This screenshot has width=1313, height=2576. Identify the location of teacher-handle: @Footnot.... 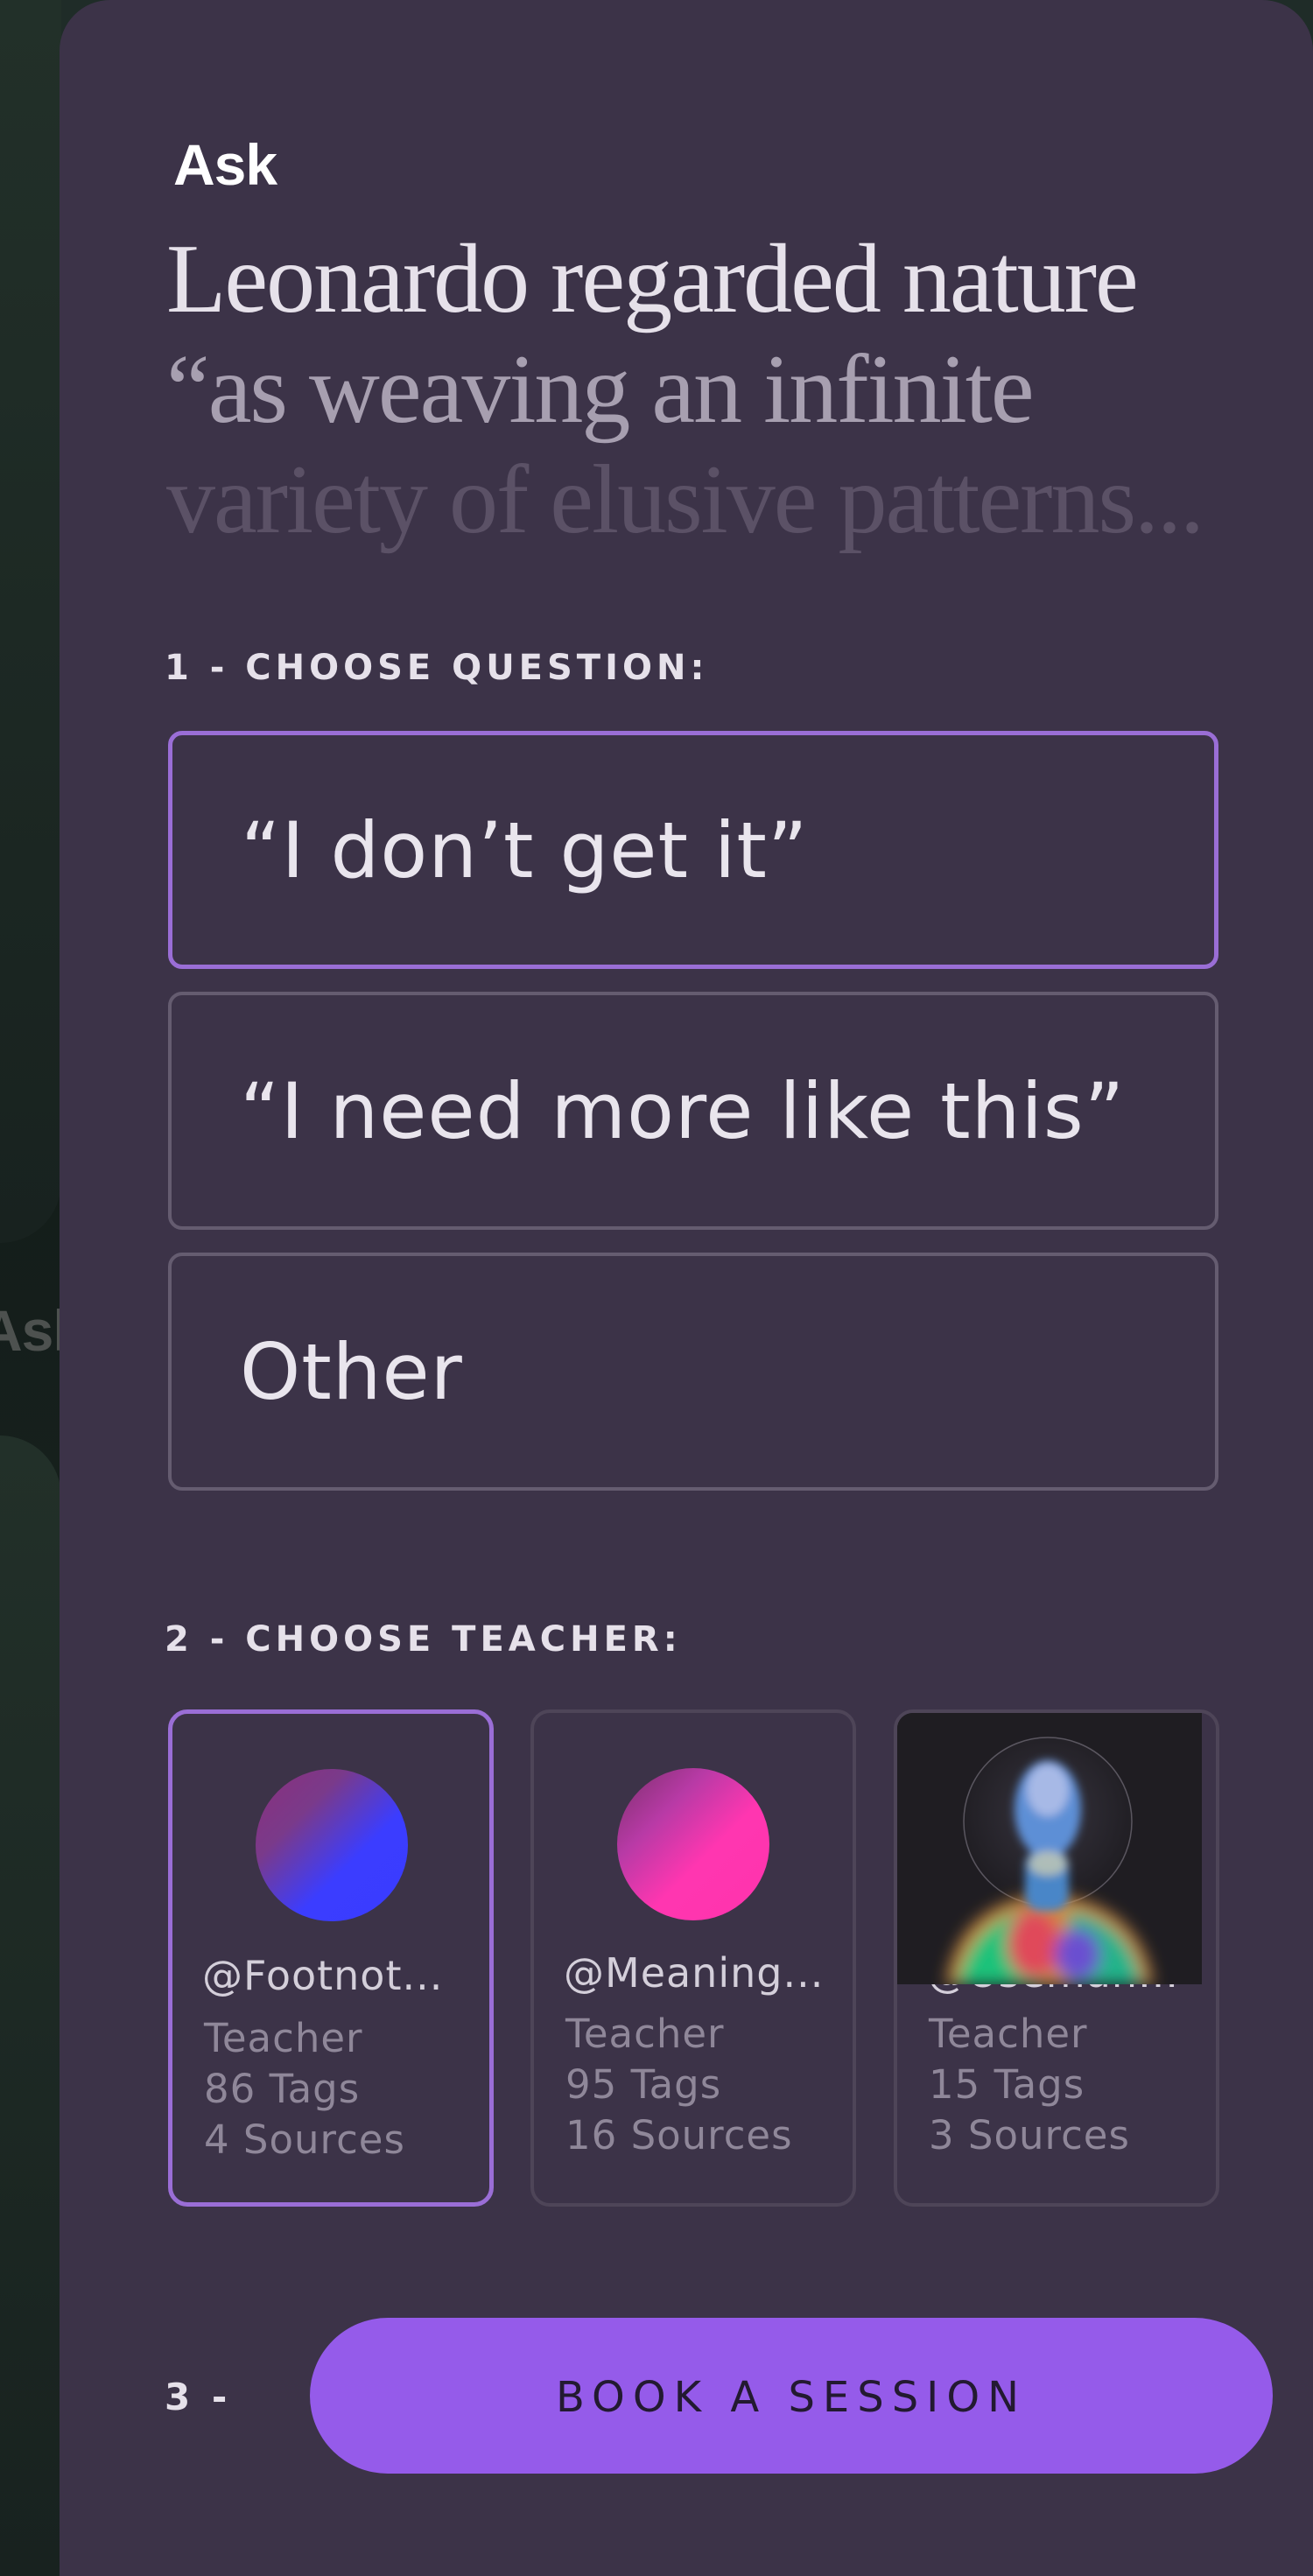
(323, 1976).